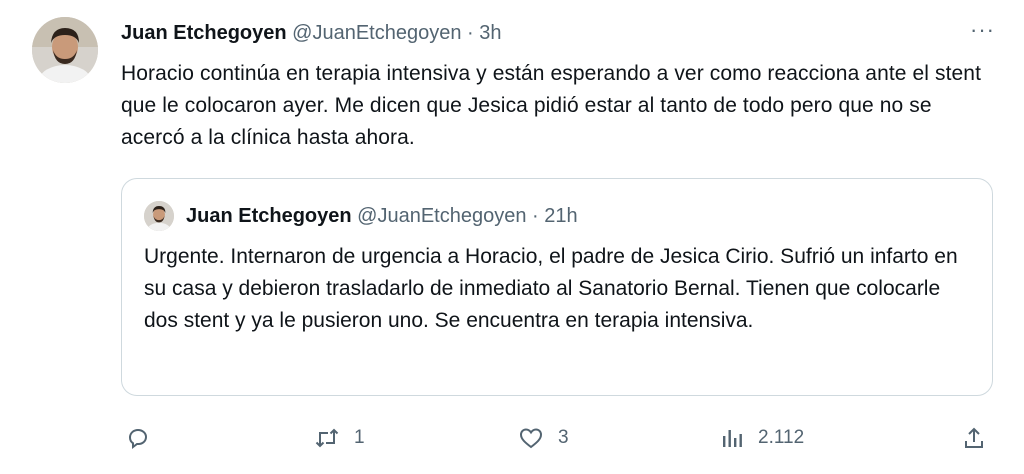  I want to click on views-icon, so click(732, 438).